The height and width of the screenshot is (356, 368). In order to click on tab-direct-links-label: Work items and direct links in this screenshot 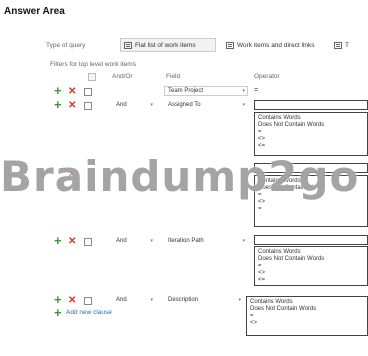, I will do `click(276, 45)`.